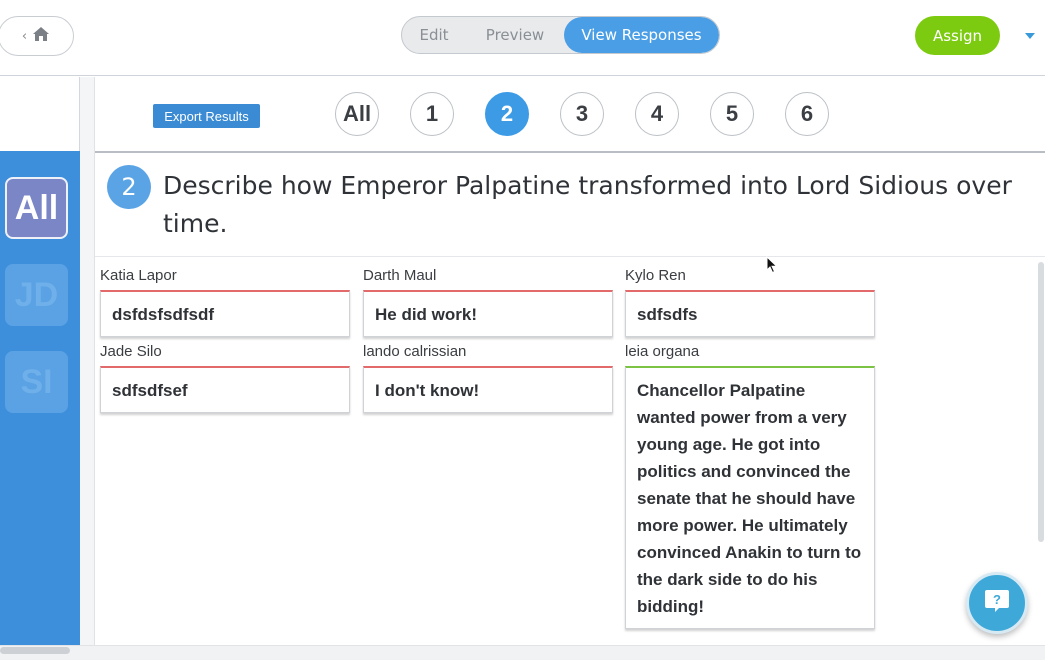 The image size is (1045, 660). I want to click on student-name: Katia Lapor, so click(138, 275).